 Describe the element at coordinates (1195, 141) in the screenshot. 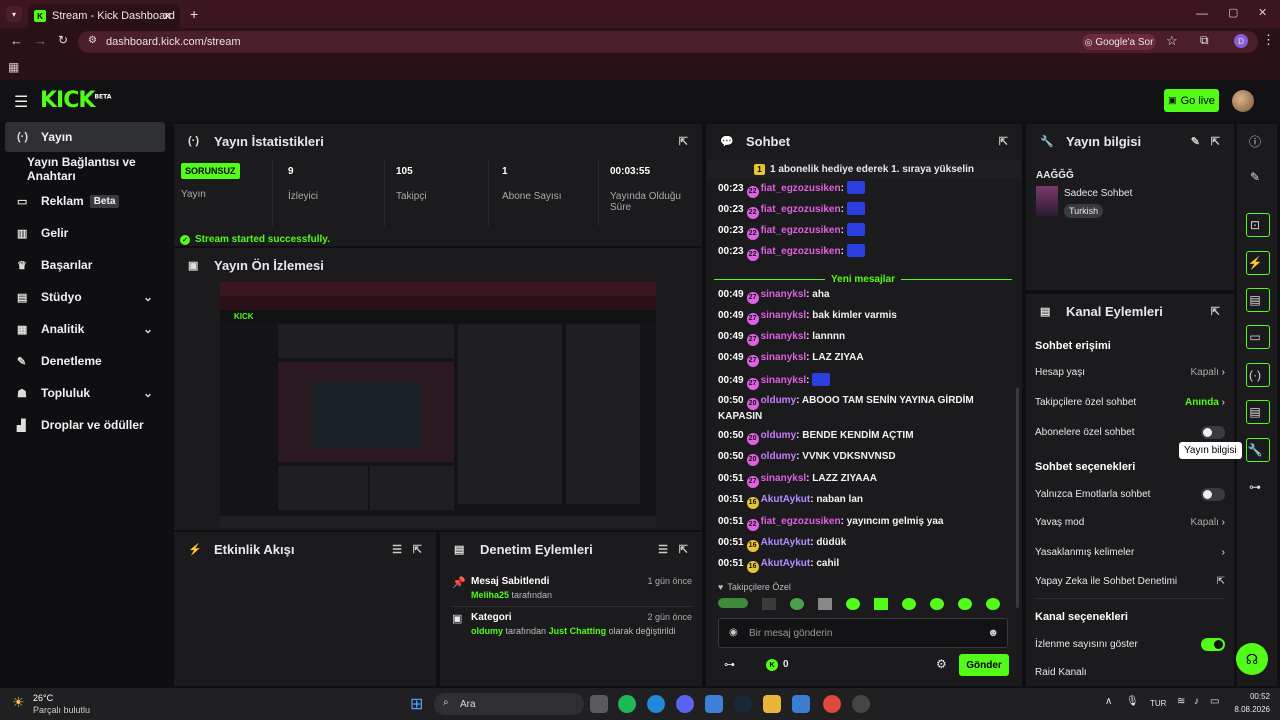

I see `edit-icon: ✎` at that location.